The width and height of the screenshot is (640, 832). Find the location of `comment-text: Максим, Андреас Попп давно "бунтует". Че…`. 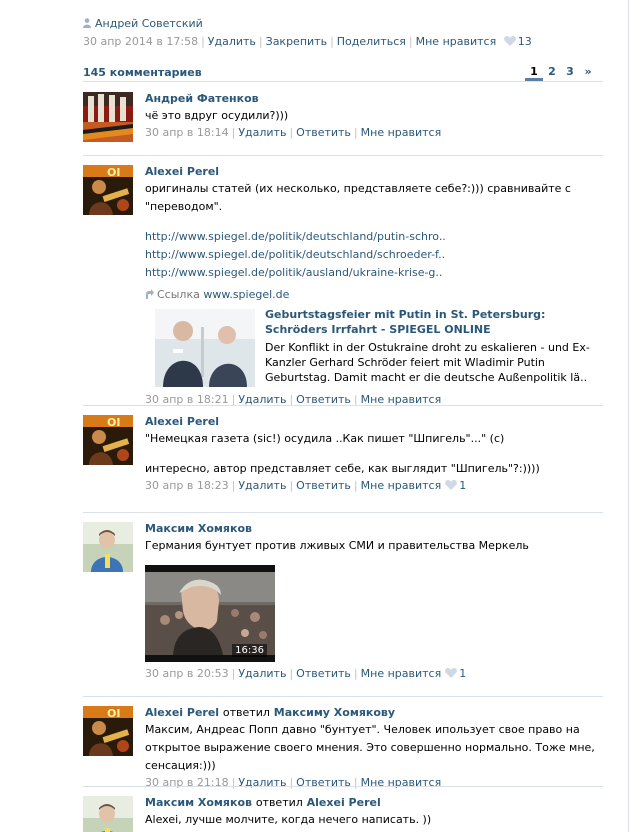

comment-text: Максим, Андреас Попп давно "бунтует". Че… is located at coordinates (370, 747).